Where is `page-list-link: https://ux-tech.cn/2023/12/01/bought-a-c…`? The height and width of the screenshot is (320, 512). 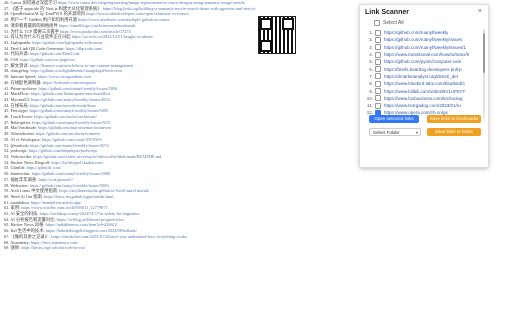 page-list-link: https://ux-tech.cn/2023/12/01/bought-a-c… is located at coordinates (112, 36).